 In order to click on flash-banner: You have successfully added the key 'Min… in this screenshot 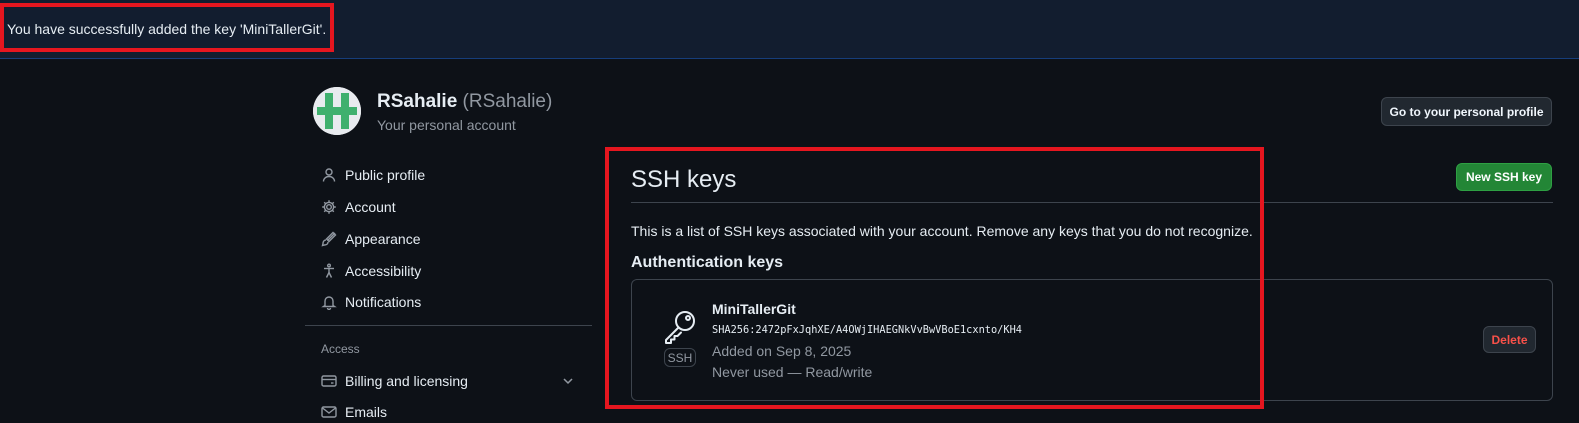, I will do `click(789, 29)`.